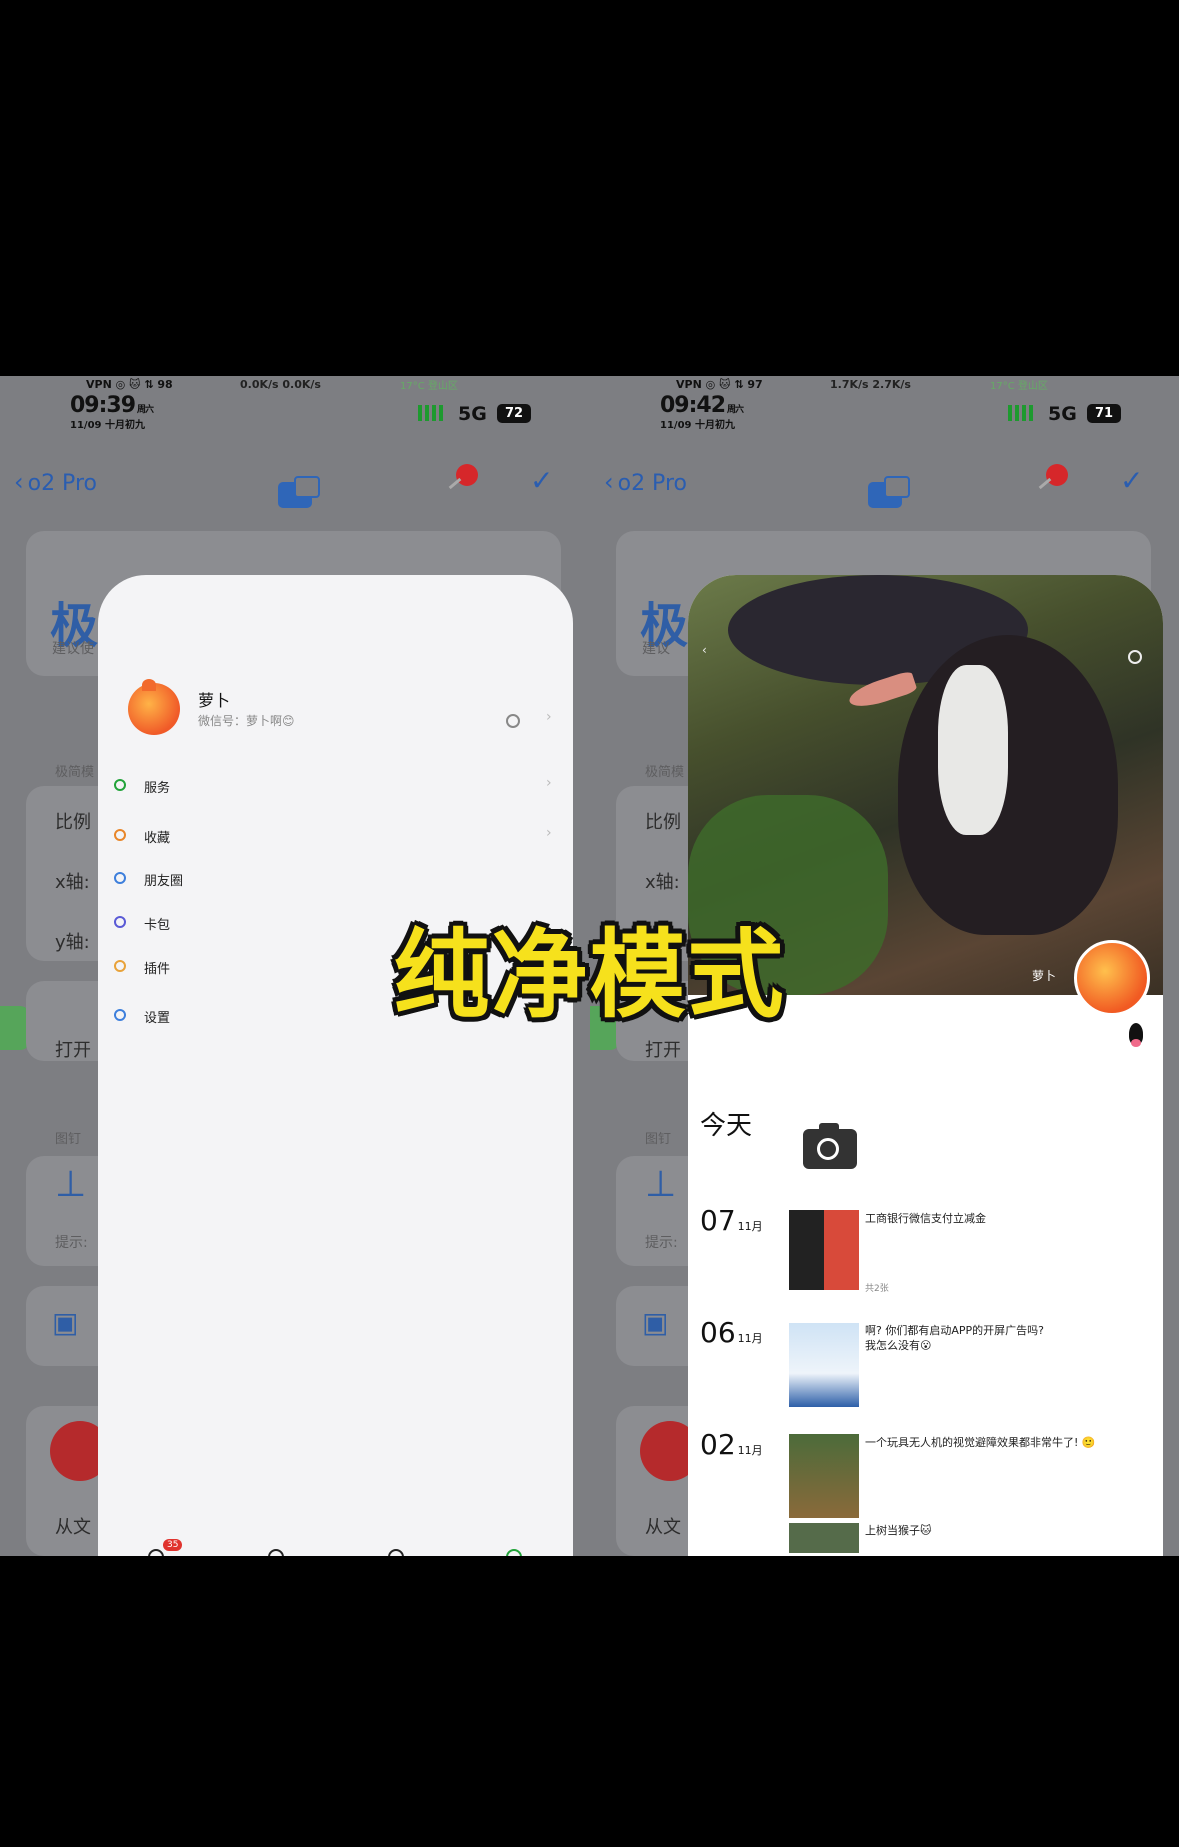 The image size is (1179, 1847). What do you see at coordinates (157, 838) in the screenshot?
I see `menu-label: 收藏` at bounding box center [157, 838].